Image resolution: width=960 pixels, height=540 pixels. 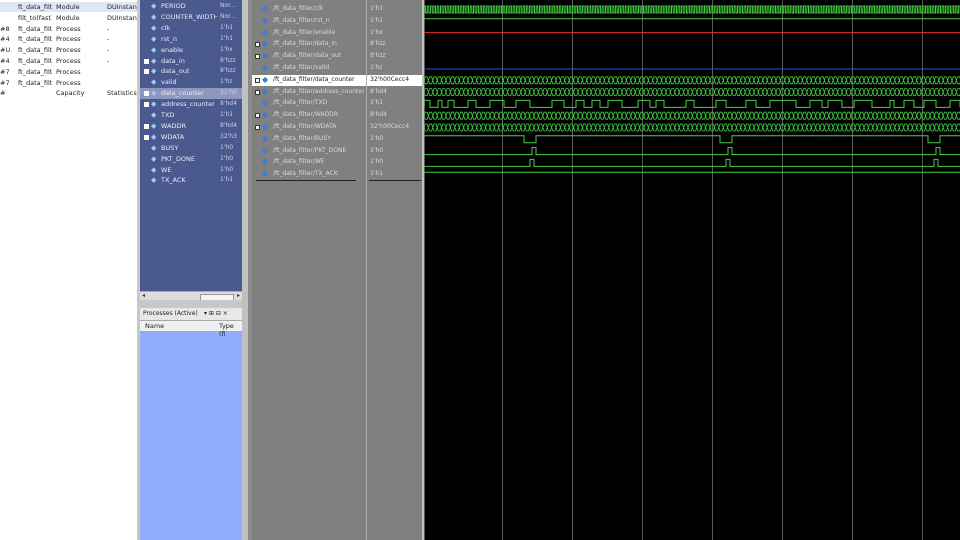 I want to click on object-row: ◆ PKT_DONE 1'h0, so click(x=191, y=159).